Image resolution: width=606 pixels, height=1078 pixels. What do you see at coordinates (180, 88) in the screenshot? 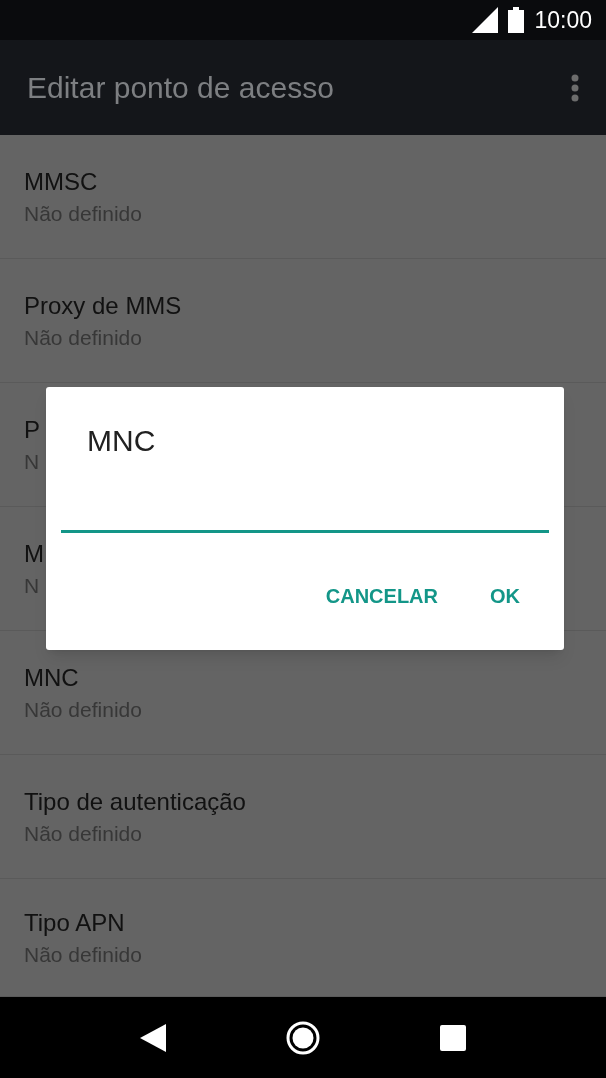
I see `app-bar-title: Editar ponto de acesso` at bounding box center [180, 88].